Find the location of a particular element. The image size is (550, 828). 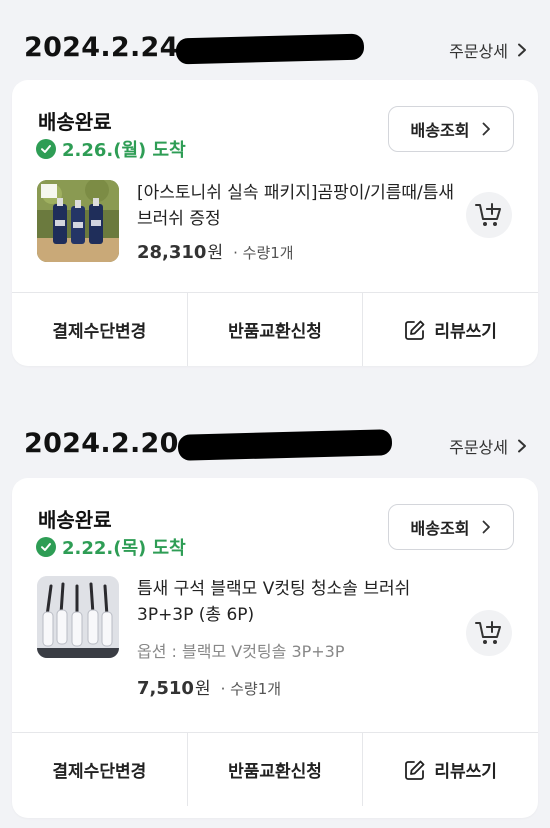

price-line: 28,310 원 · 수량1개 is located at coordinates (215, 250).